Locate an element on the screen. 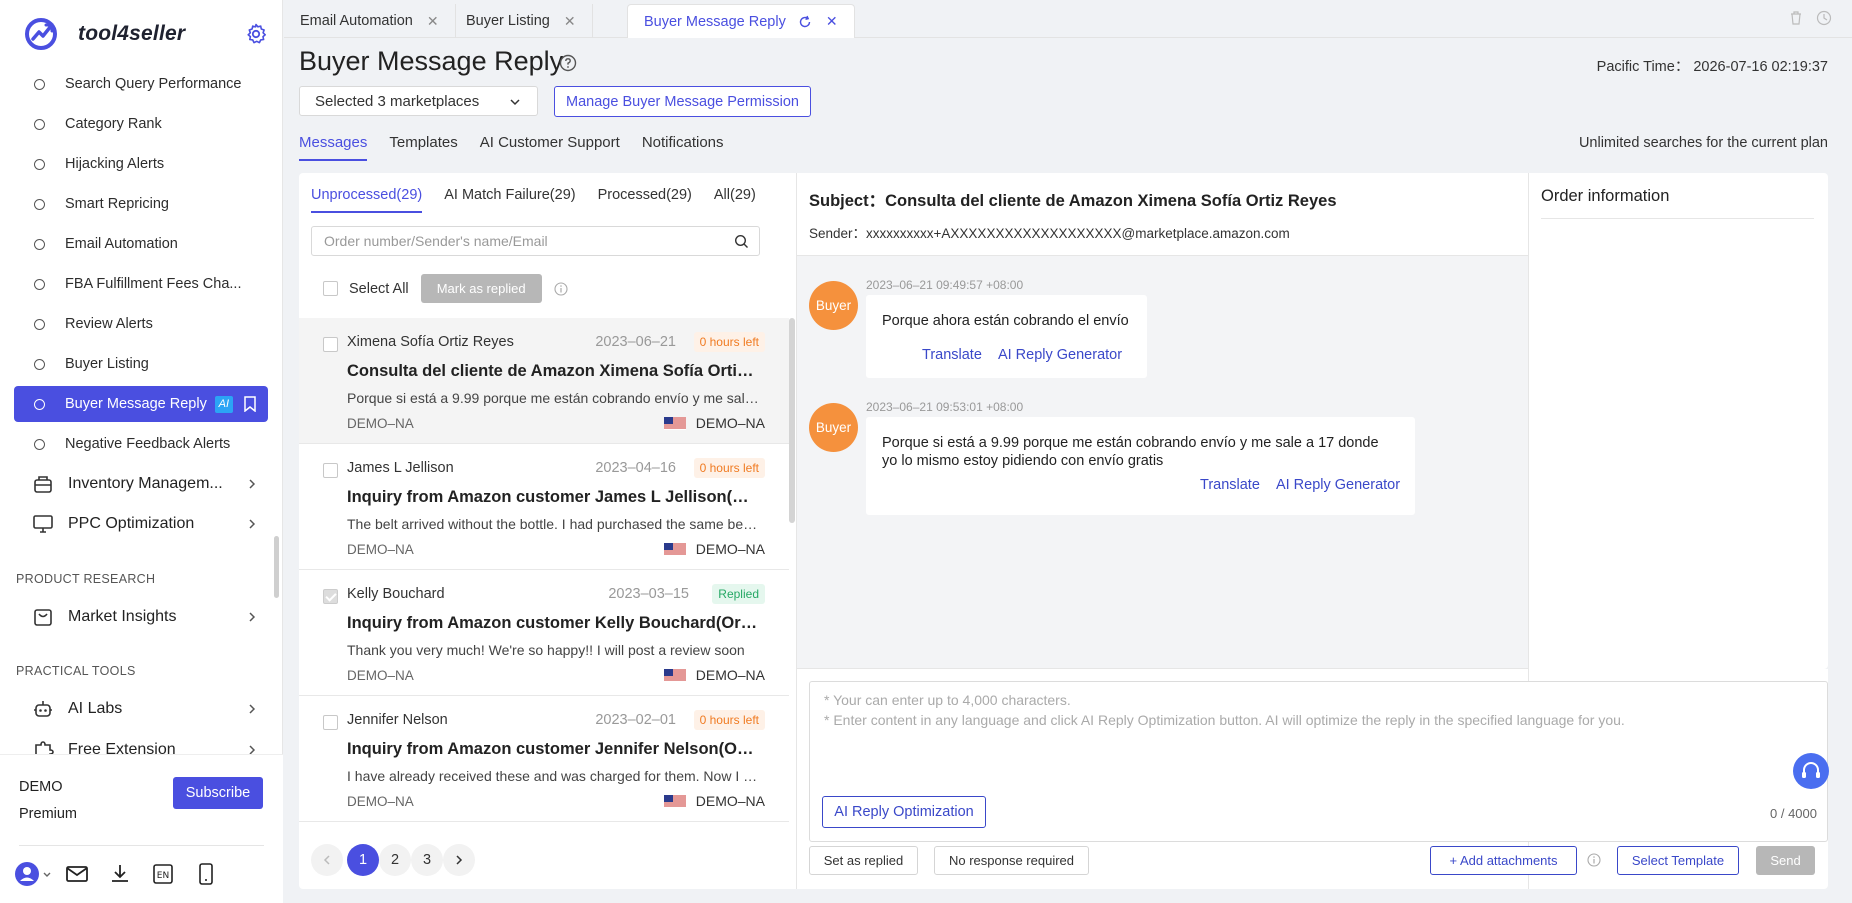 The height and width of the screenshot is (903, 1852). trash-icon is located at coordinates (1796, 18).